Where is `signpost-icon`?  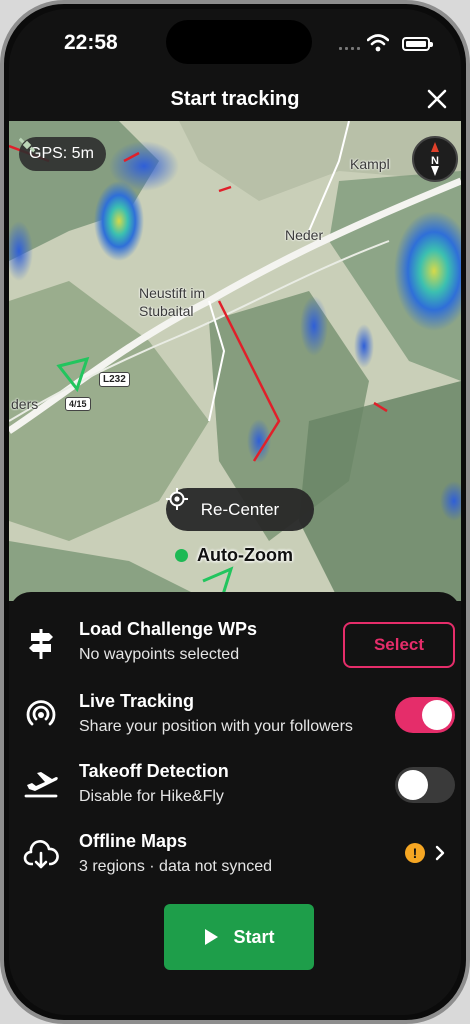
signpost-icon is located at coordinates (41, 644).